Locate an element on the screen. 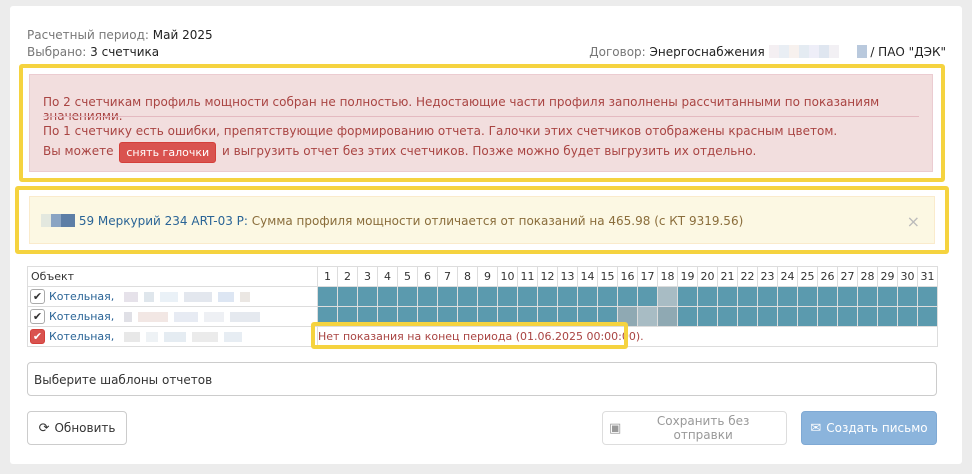 This screenshot has width=972, height=474. day-column-header: 15 is located at coordinates (607, 276).